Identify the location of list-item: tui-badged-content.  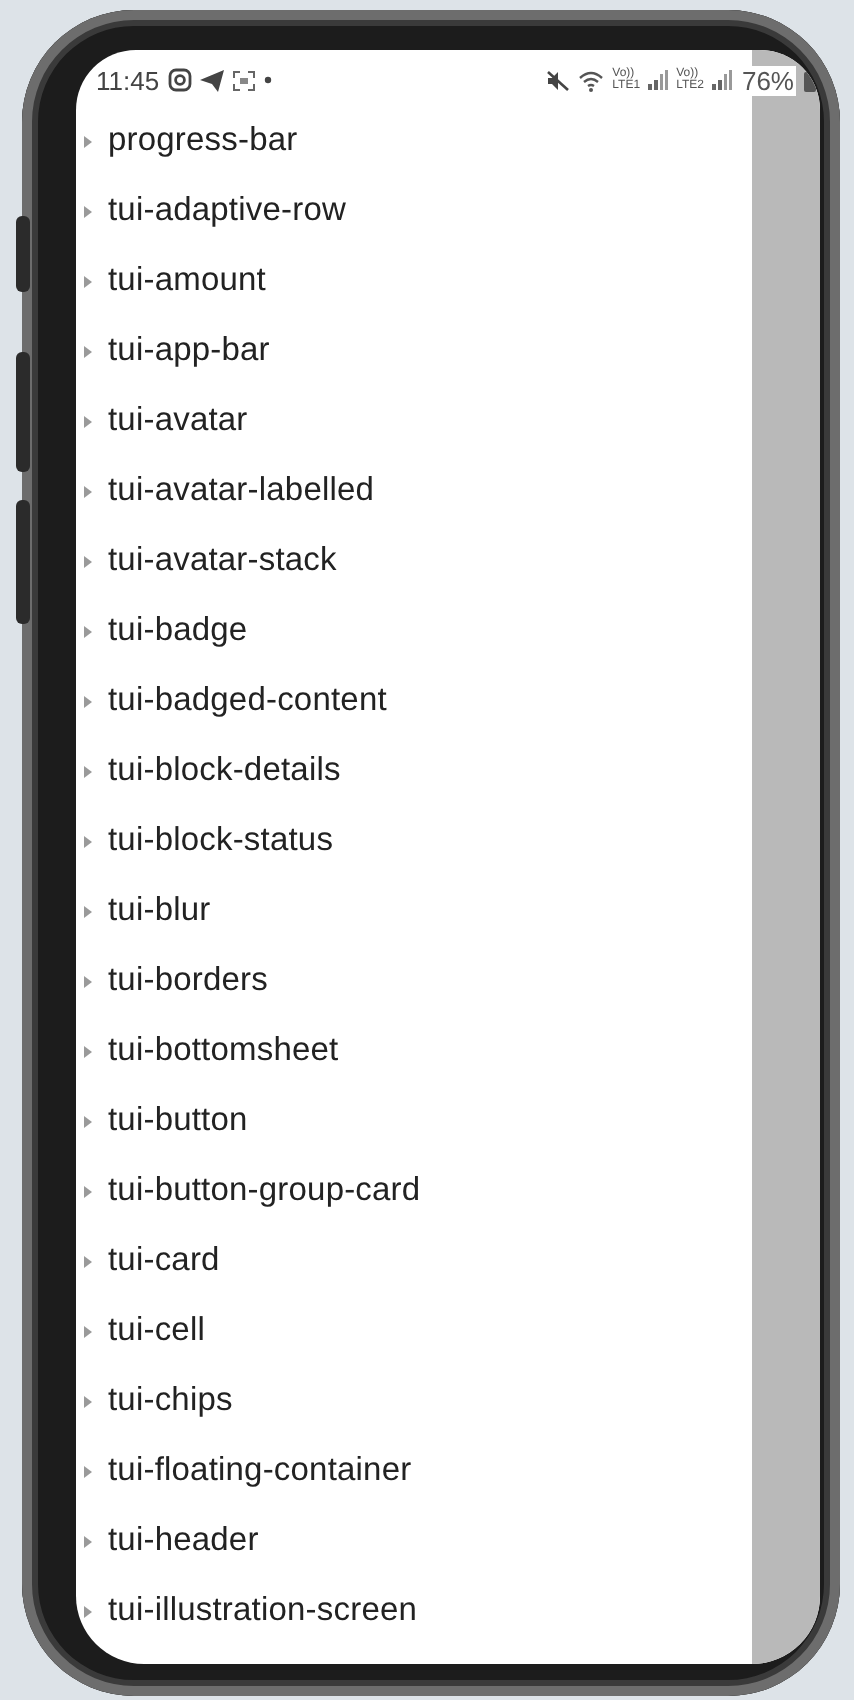
(247, 701).